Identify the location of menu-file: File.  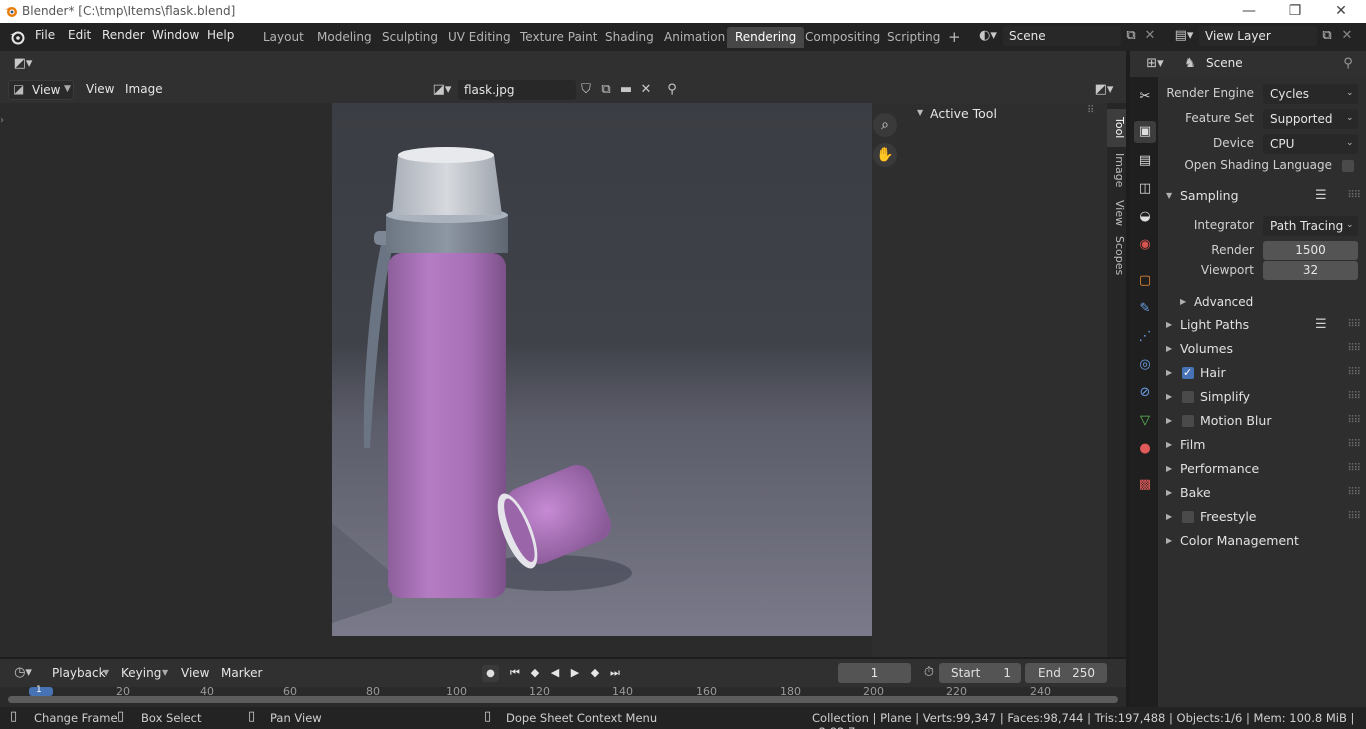
(45, 35).